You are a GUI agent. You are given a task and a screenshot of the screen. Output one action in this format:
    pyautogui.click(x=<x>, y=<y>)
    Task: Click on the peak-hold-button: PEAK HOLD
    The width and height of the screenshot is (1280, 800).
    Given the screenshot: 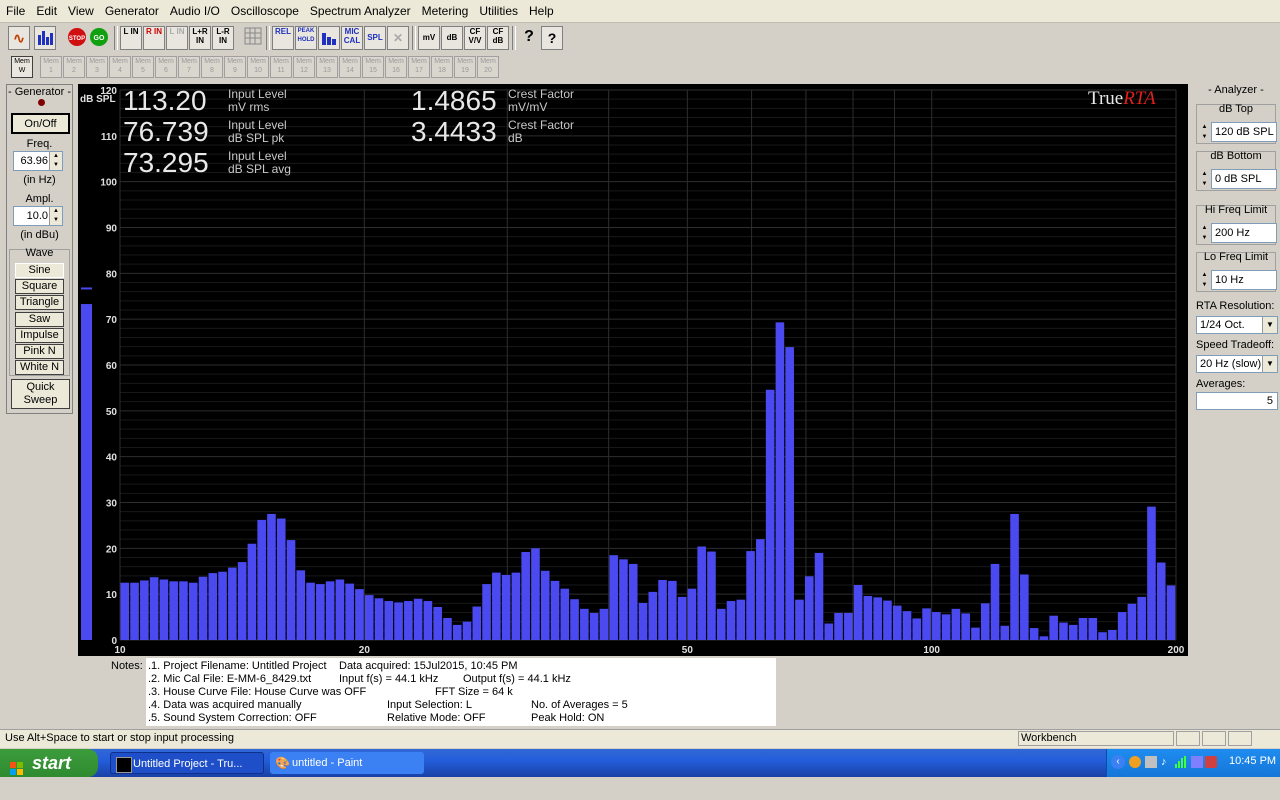 What is the action you would take?
    pyautogui.click(x=306, y=38)
    